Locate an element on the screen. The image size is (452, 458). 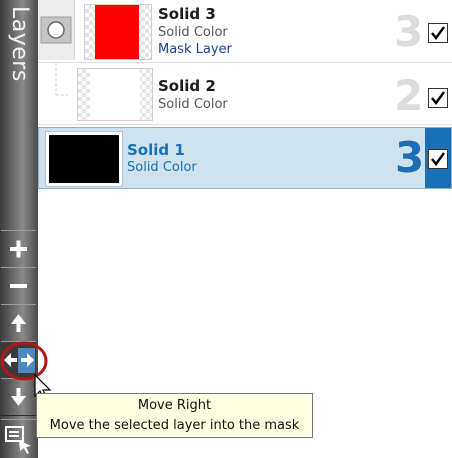
layer-row-selected: Solid 1 Solid Color 3 is located at coordinates (245, 158).